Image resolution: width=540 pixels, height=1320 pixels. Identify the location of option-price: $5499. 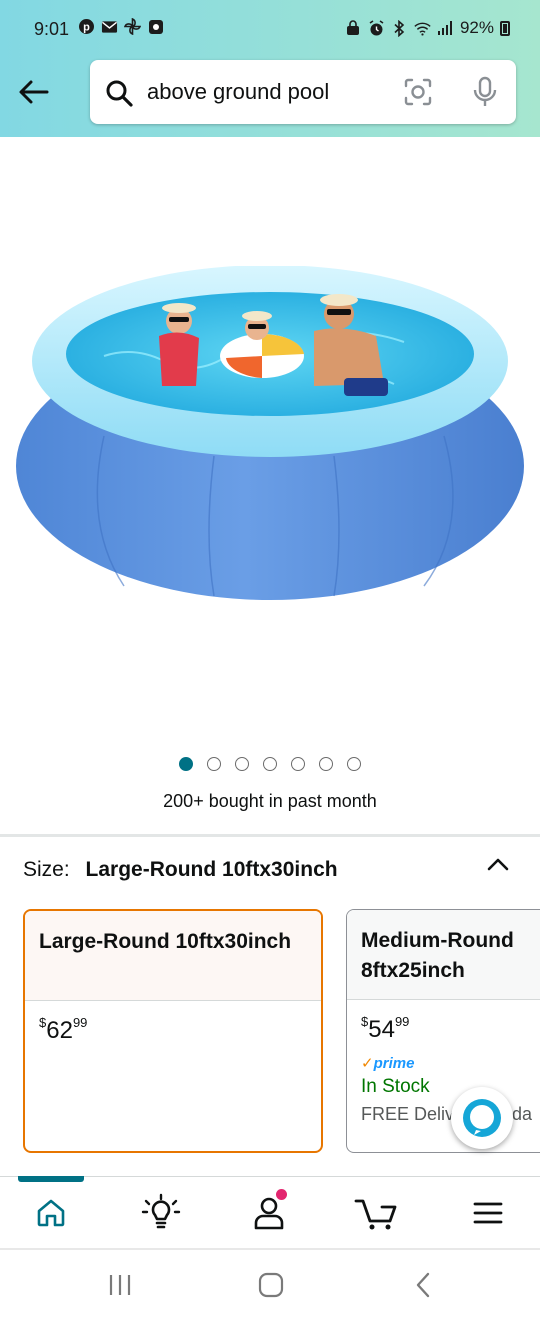
(443, 1022).